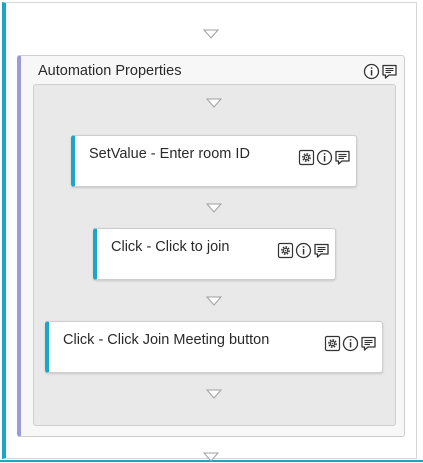 The image size is (423, 463). What do you see at coordinates (169, 154) in the screenshot?
I see `activity-label: SetValue - Enter room ID` at bounding box center [169, 154].